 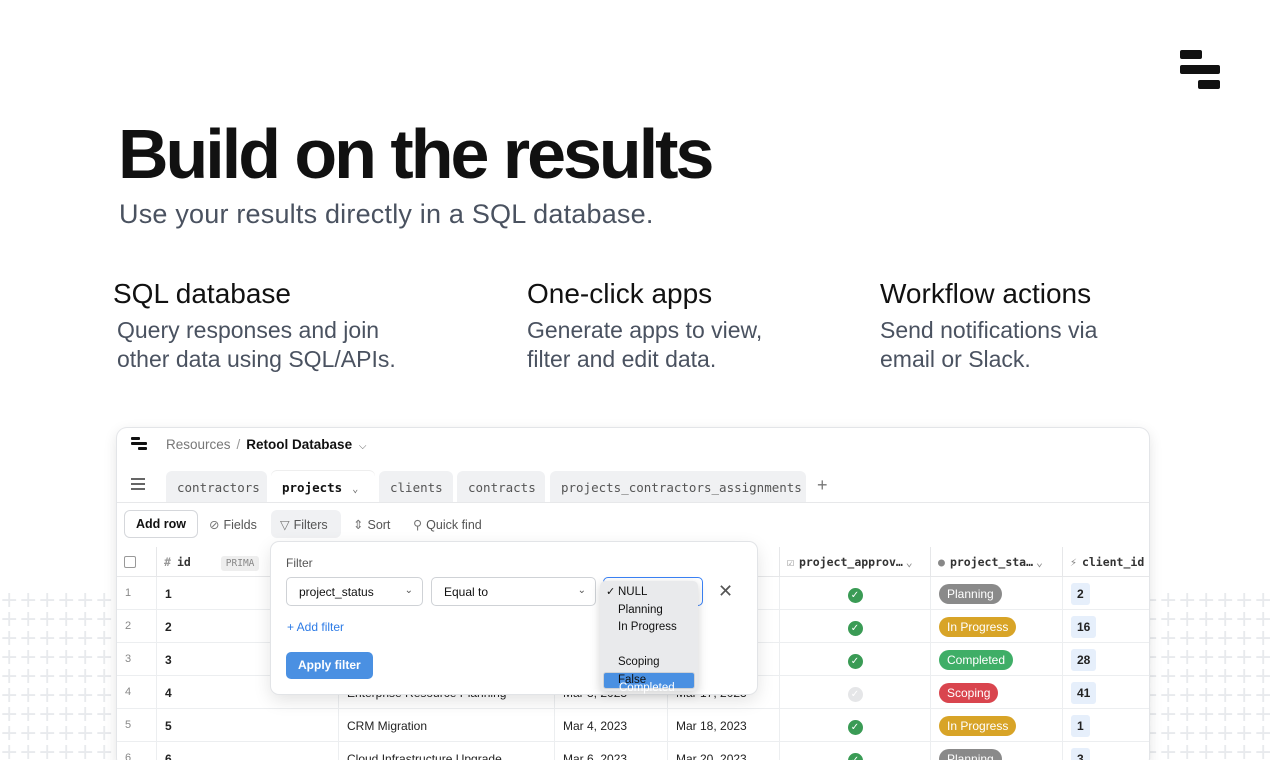 I want to click on breadcrumb-parent: Resources, so click(x=198, y=444).